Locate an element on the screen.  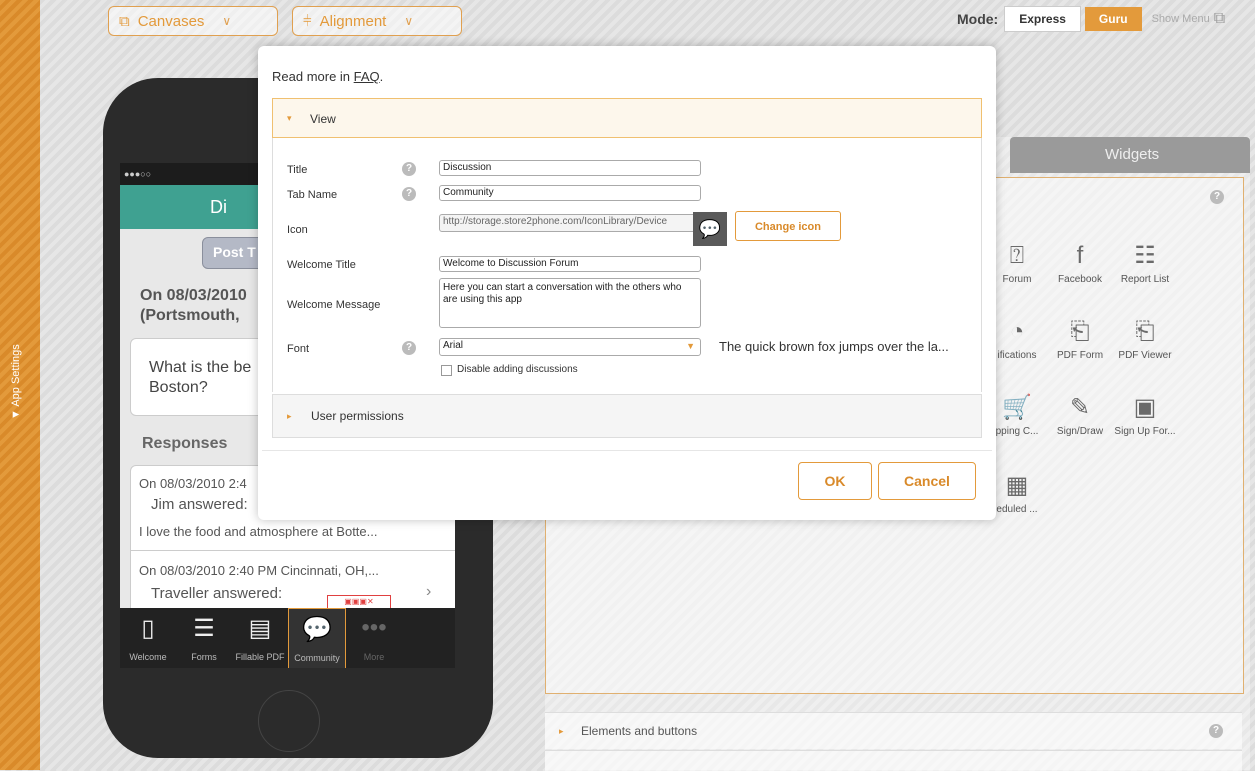
widget-report-list: ☷ Report List is located at coordinates (1145, 261).